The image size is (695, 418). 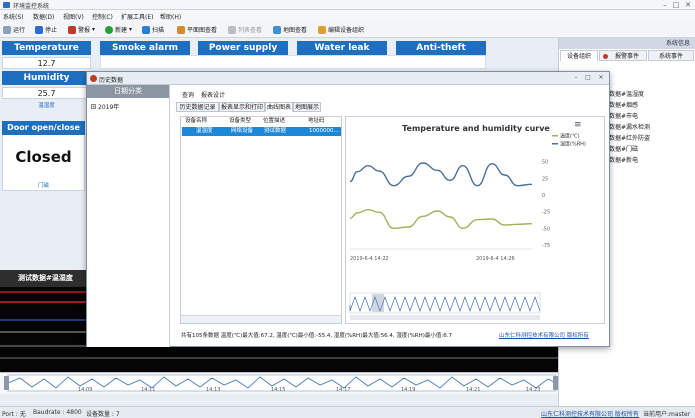 What do you see at coordinates (626, 126) in the screenshot?
I see `tree-item: 试数据#漏水检测` at bounding box center [626, 126].